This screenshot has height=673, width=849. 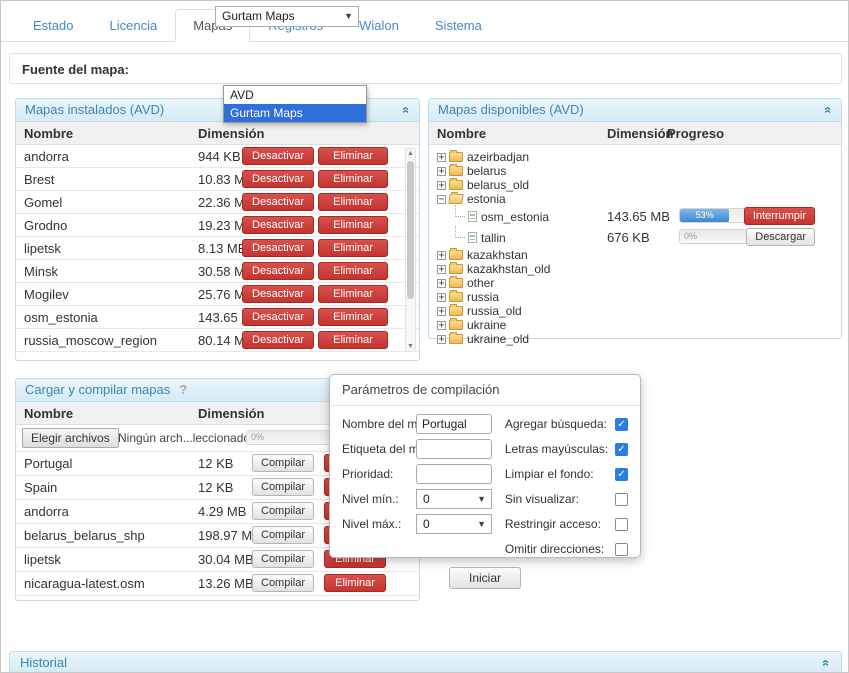 What do you see at coordinates (635, 297) in the screenshot?
I see `tree-item-russia: + russia` at bounding box center [635, 297].